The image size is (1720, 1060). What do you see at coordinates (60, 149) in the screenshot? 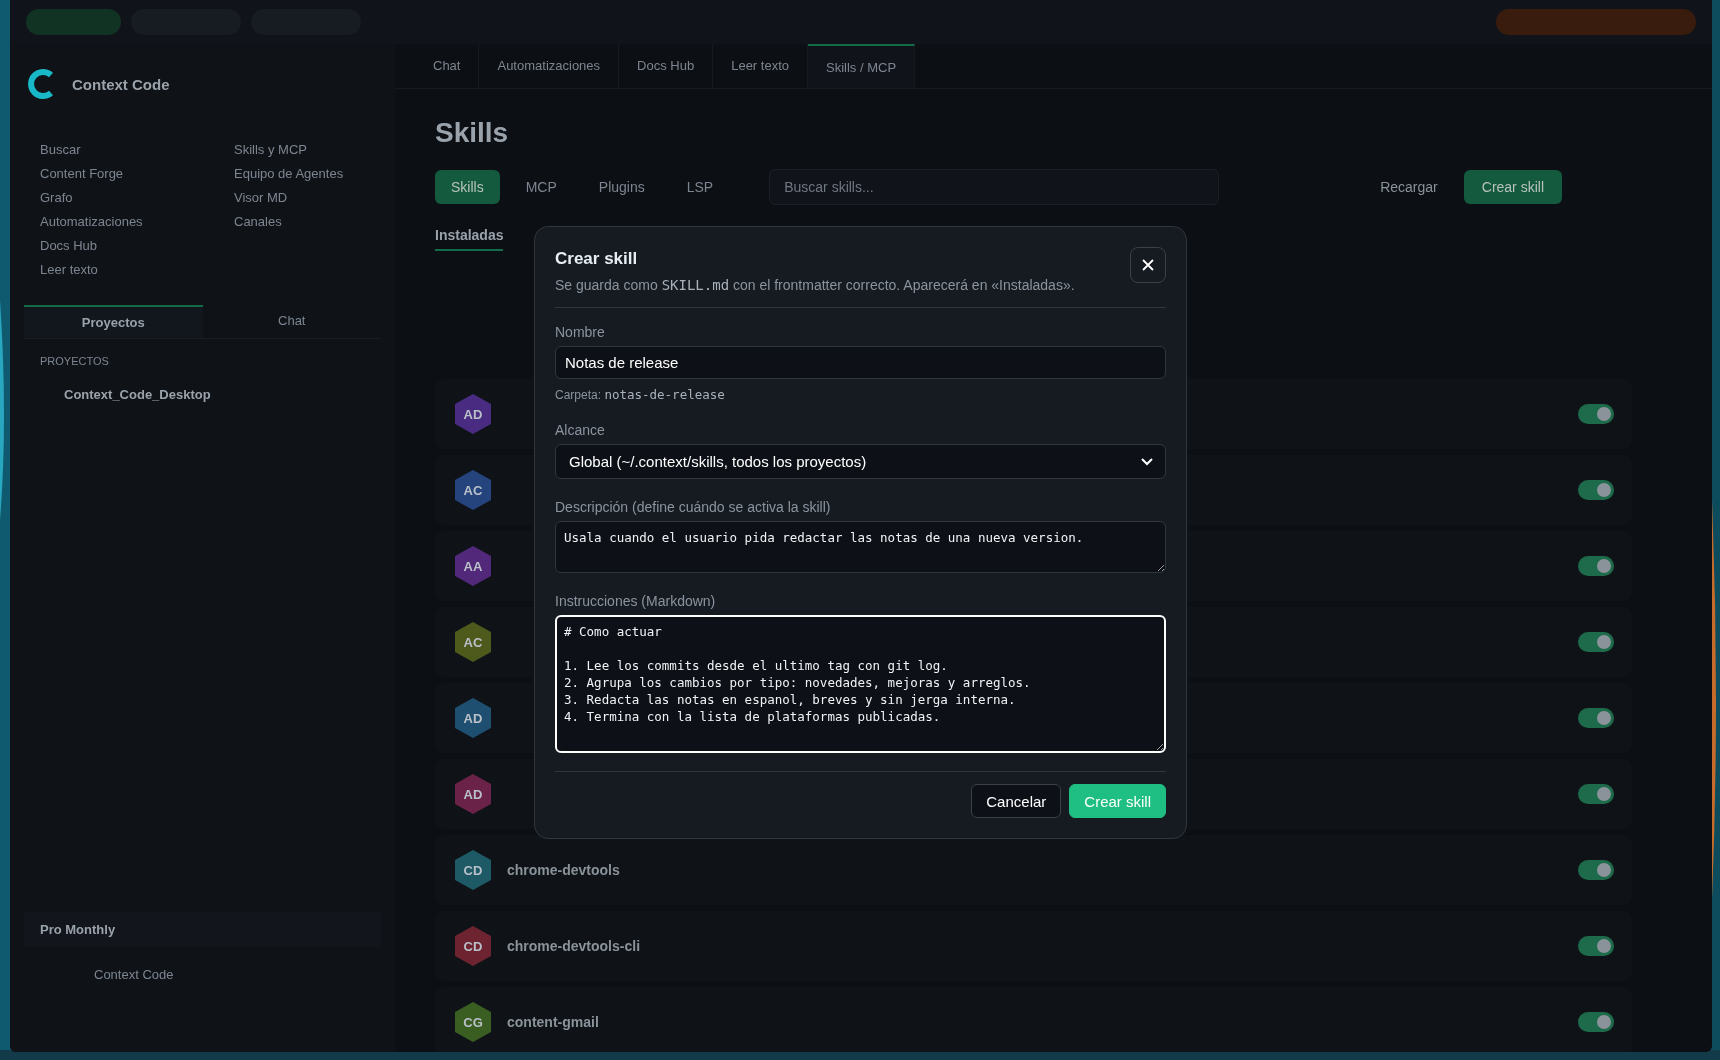
I see `nav-item: Buscar` at bounding box center [60, 149].